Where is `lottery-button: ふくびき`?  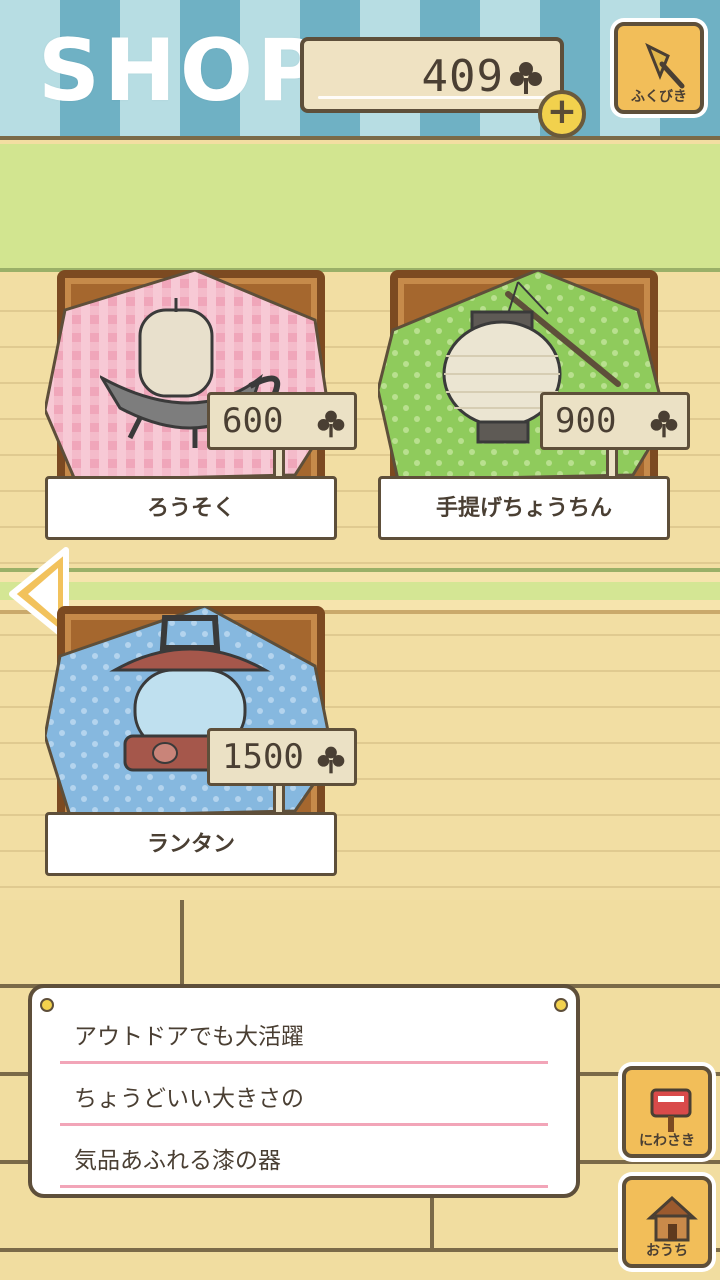
lottery-button: ふくびき is located at coordinates (659, 68).